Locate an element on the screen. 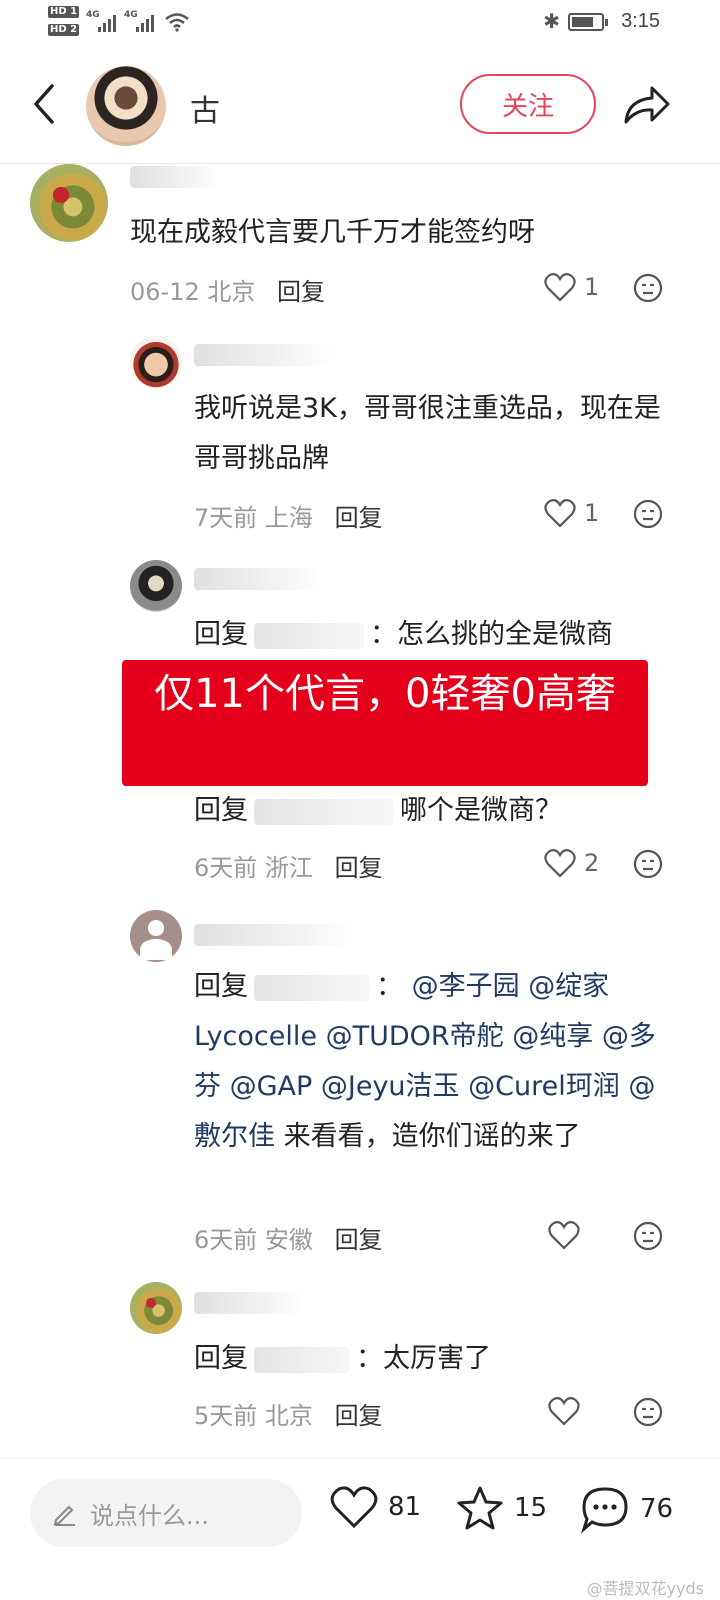 The height and width of the screenshot is (1600, 720). like-post-button: 81 is located at coordinates (375, 1507).